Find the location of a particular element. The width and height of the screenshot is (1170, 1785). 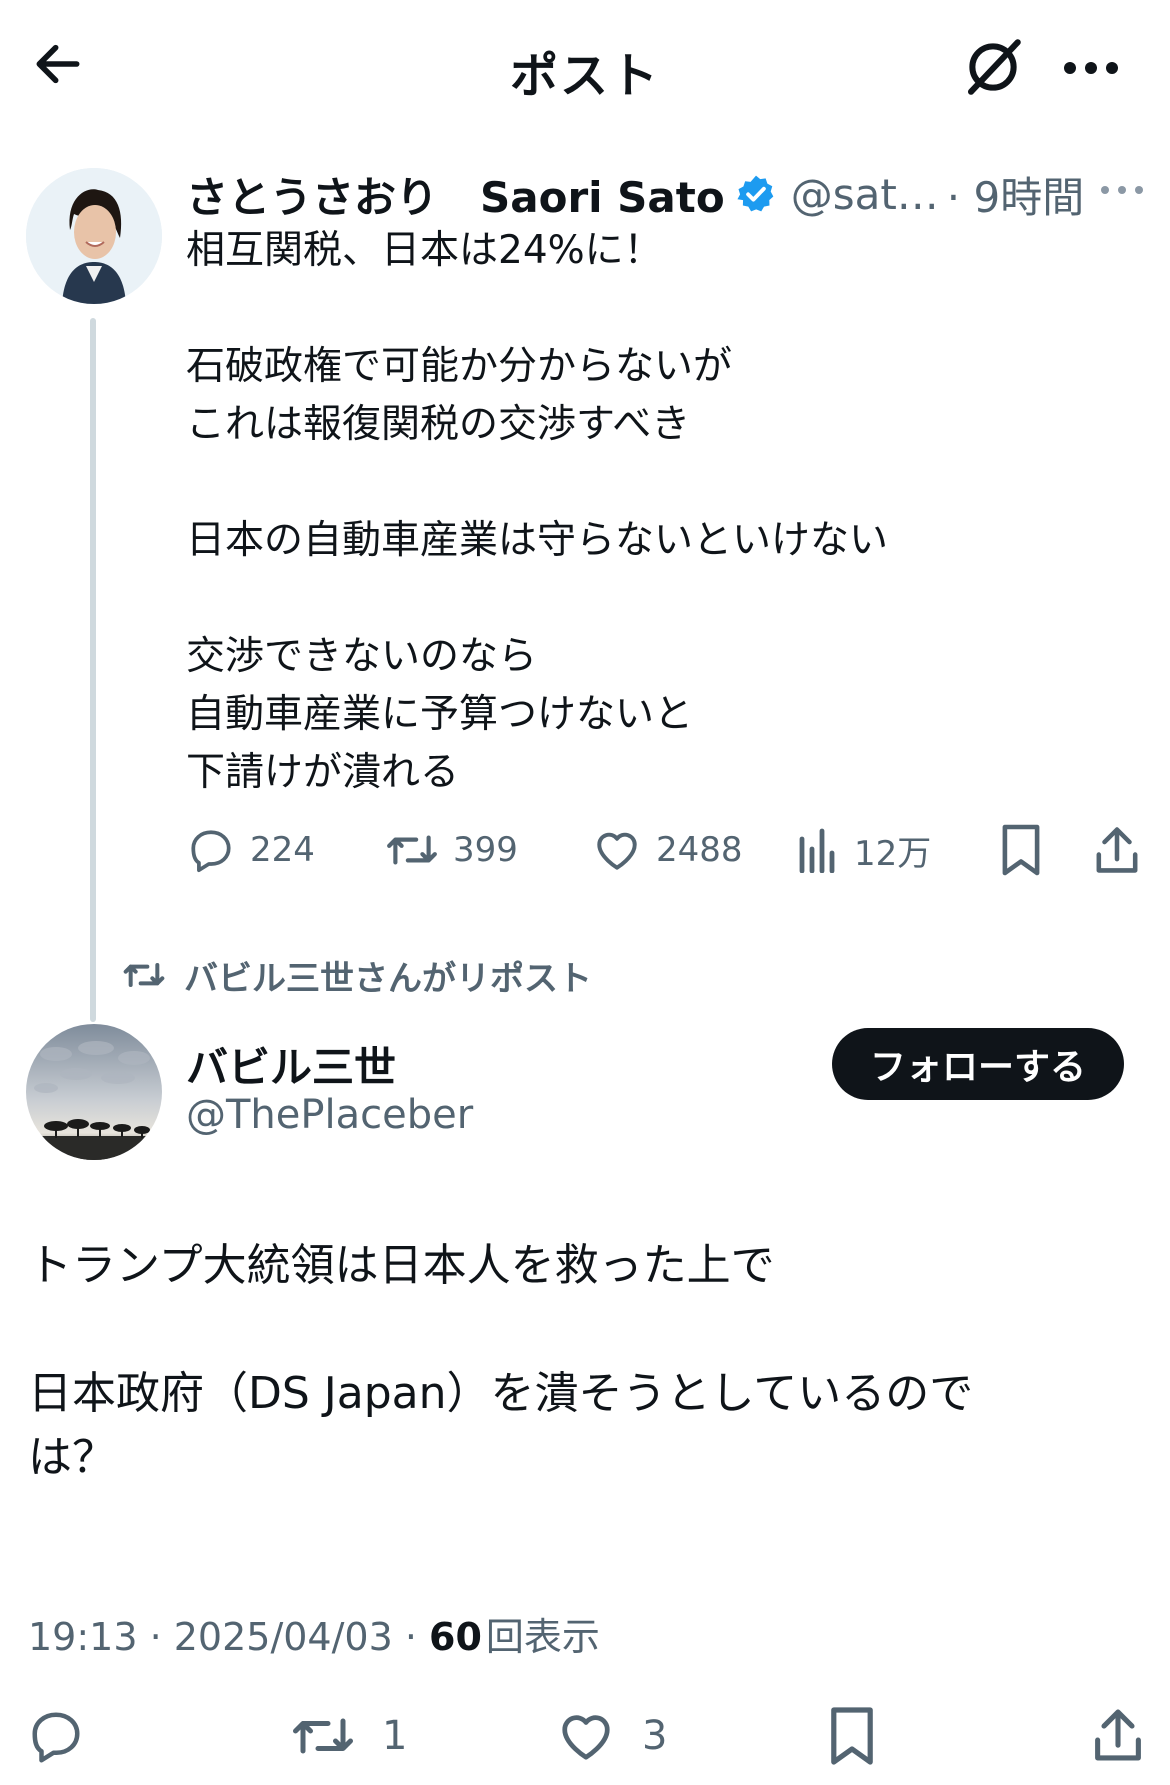

person-avatar-image is located at coordinates (94, 236).